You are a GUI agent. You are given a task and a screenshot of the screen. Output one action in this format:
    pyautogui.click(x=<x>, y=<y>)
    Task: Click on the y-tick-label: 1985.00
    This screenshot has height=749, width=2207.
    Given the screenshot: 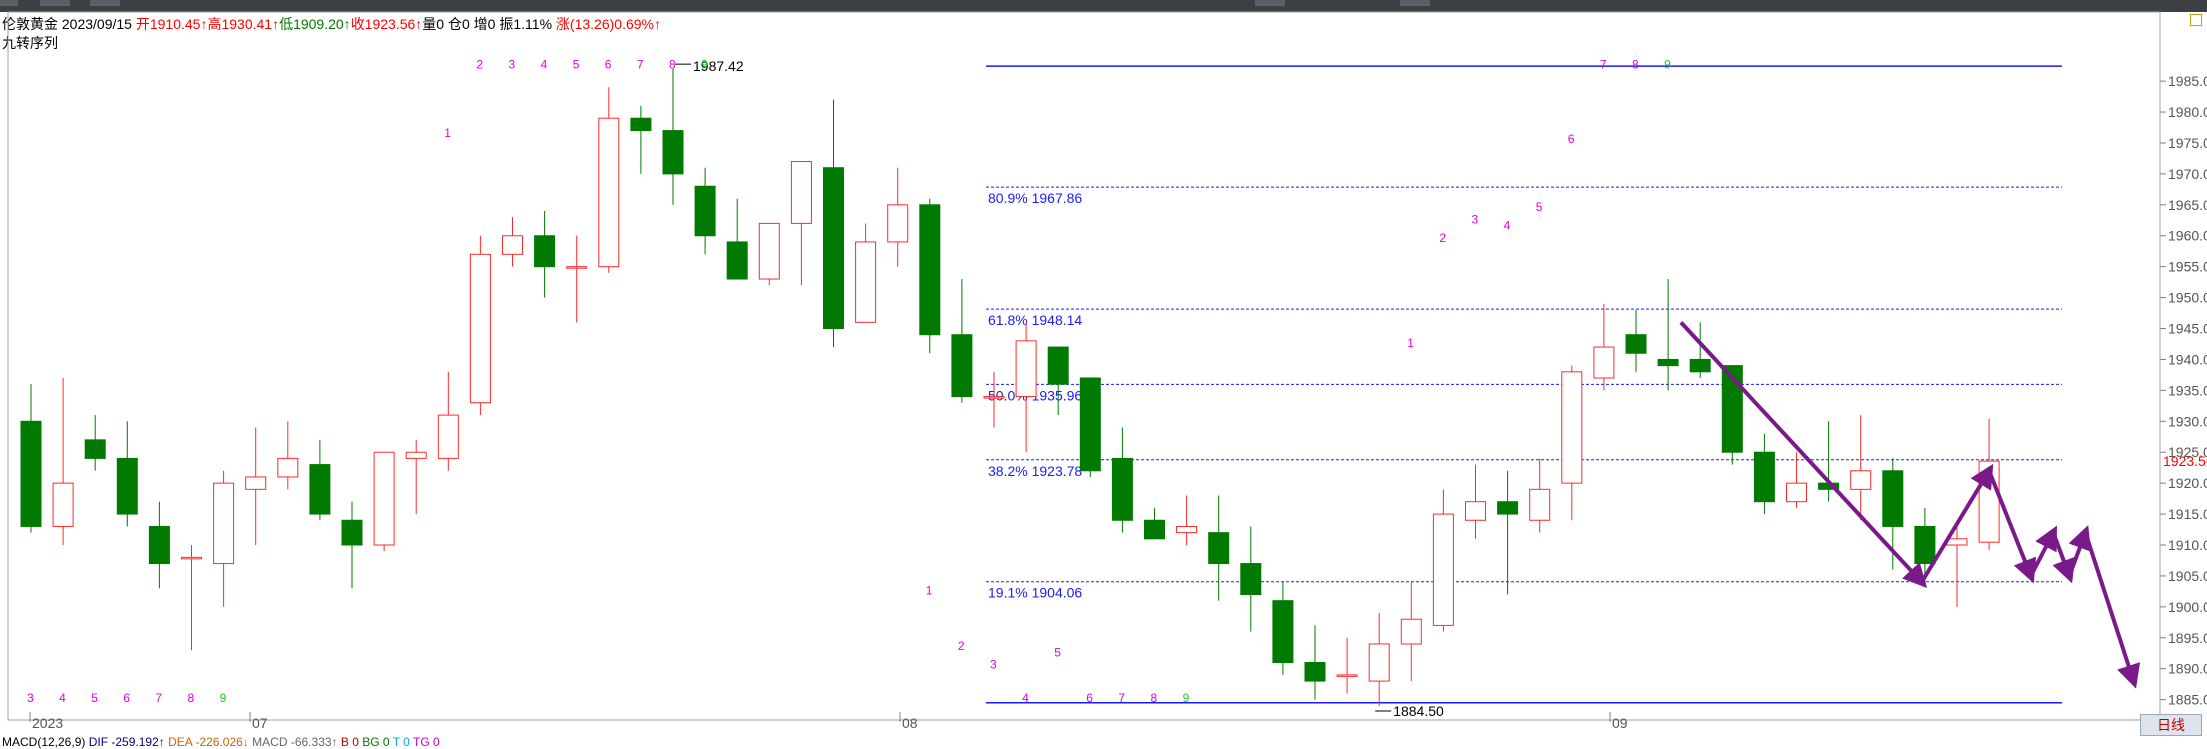 What is the action you would take?
    pyautogui.click(x=2187, y=81)
    